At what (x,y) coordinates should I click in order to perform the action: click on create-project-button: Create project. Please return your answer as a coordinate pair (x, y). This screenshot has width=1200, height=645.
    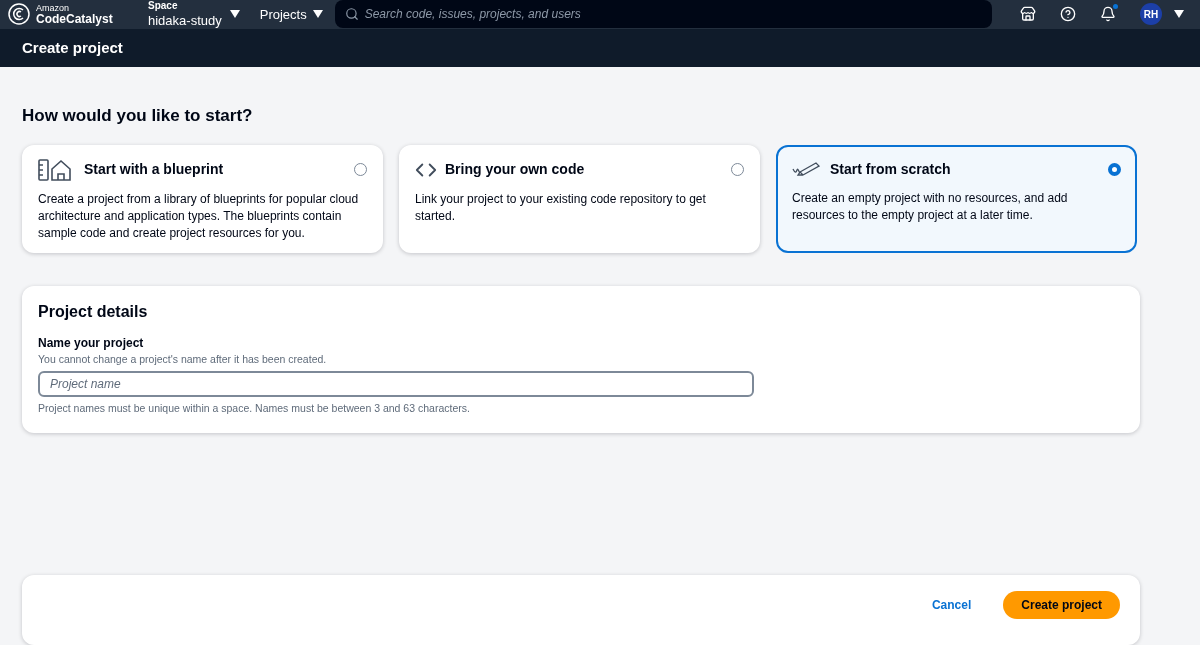
    Looking at the image, I should click on (1061, 605).